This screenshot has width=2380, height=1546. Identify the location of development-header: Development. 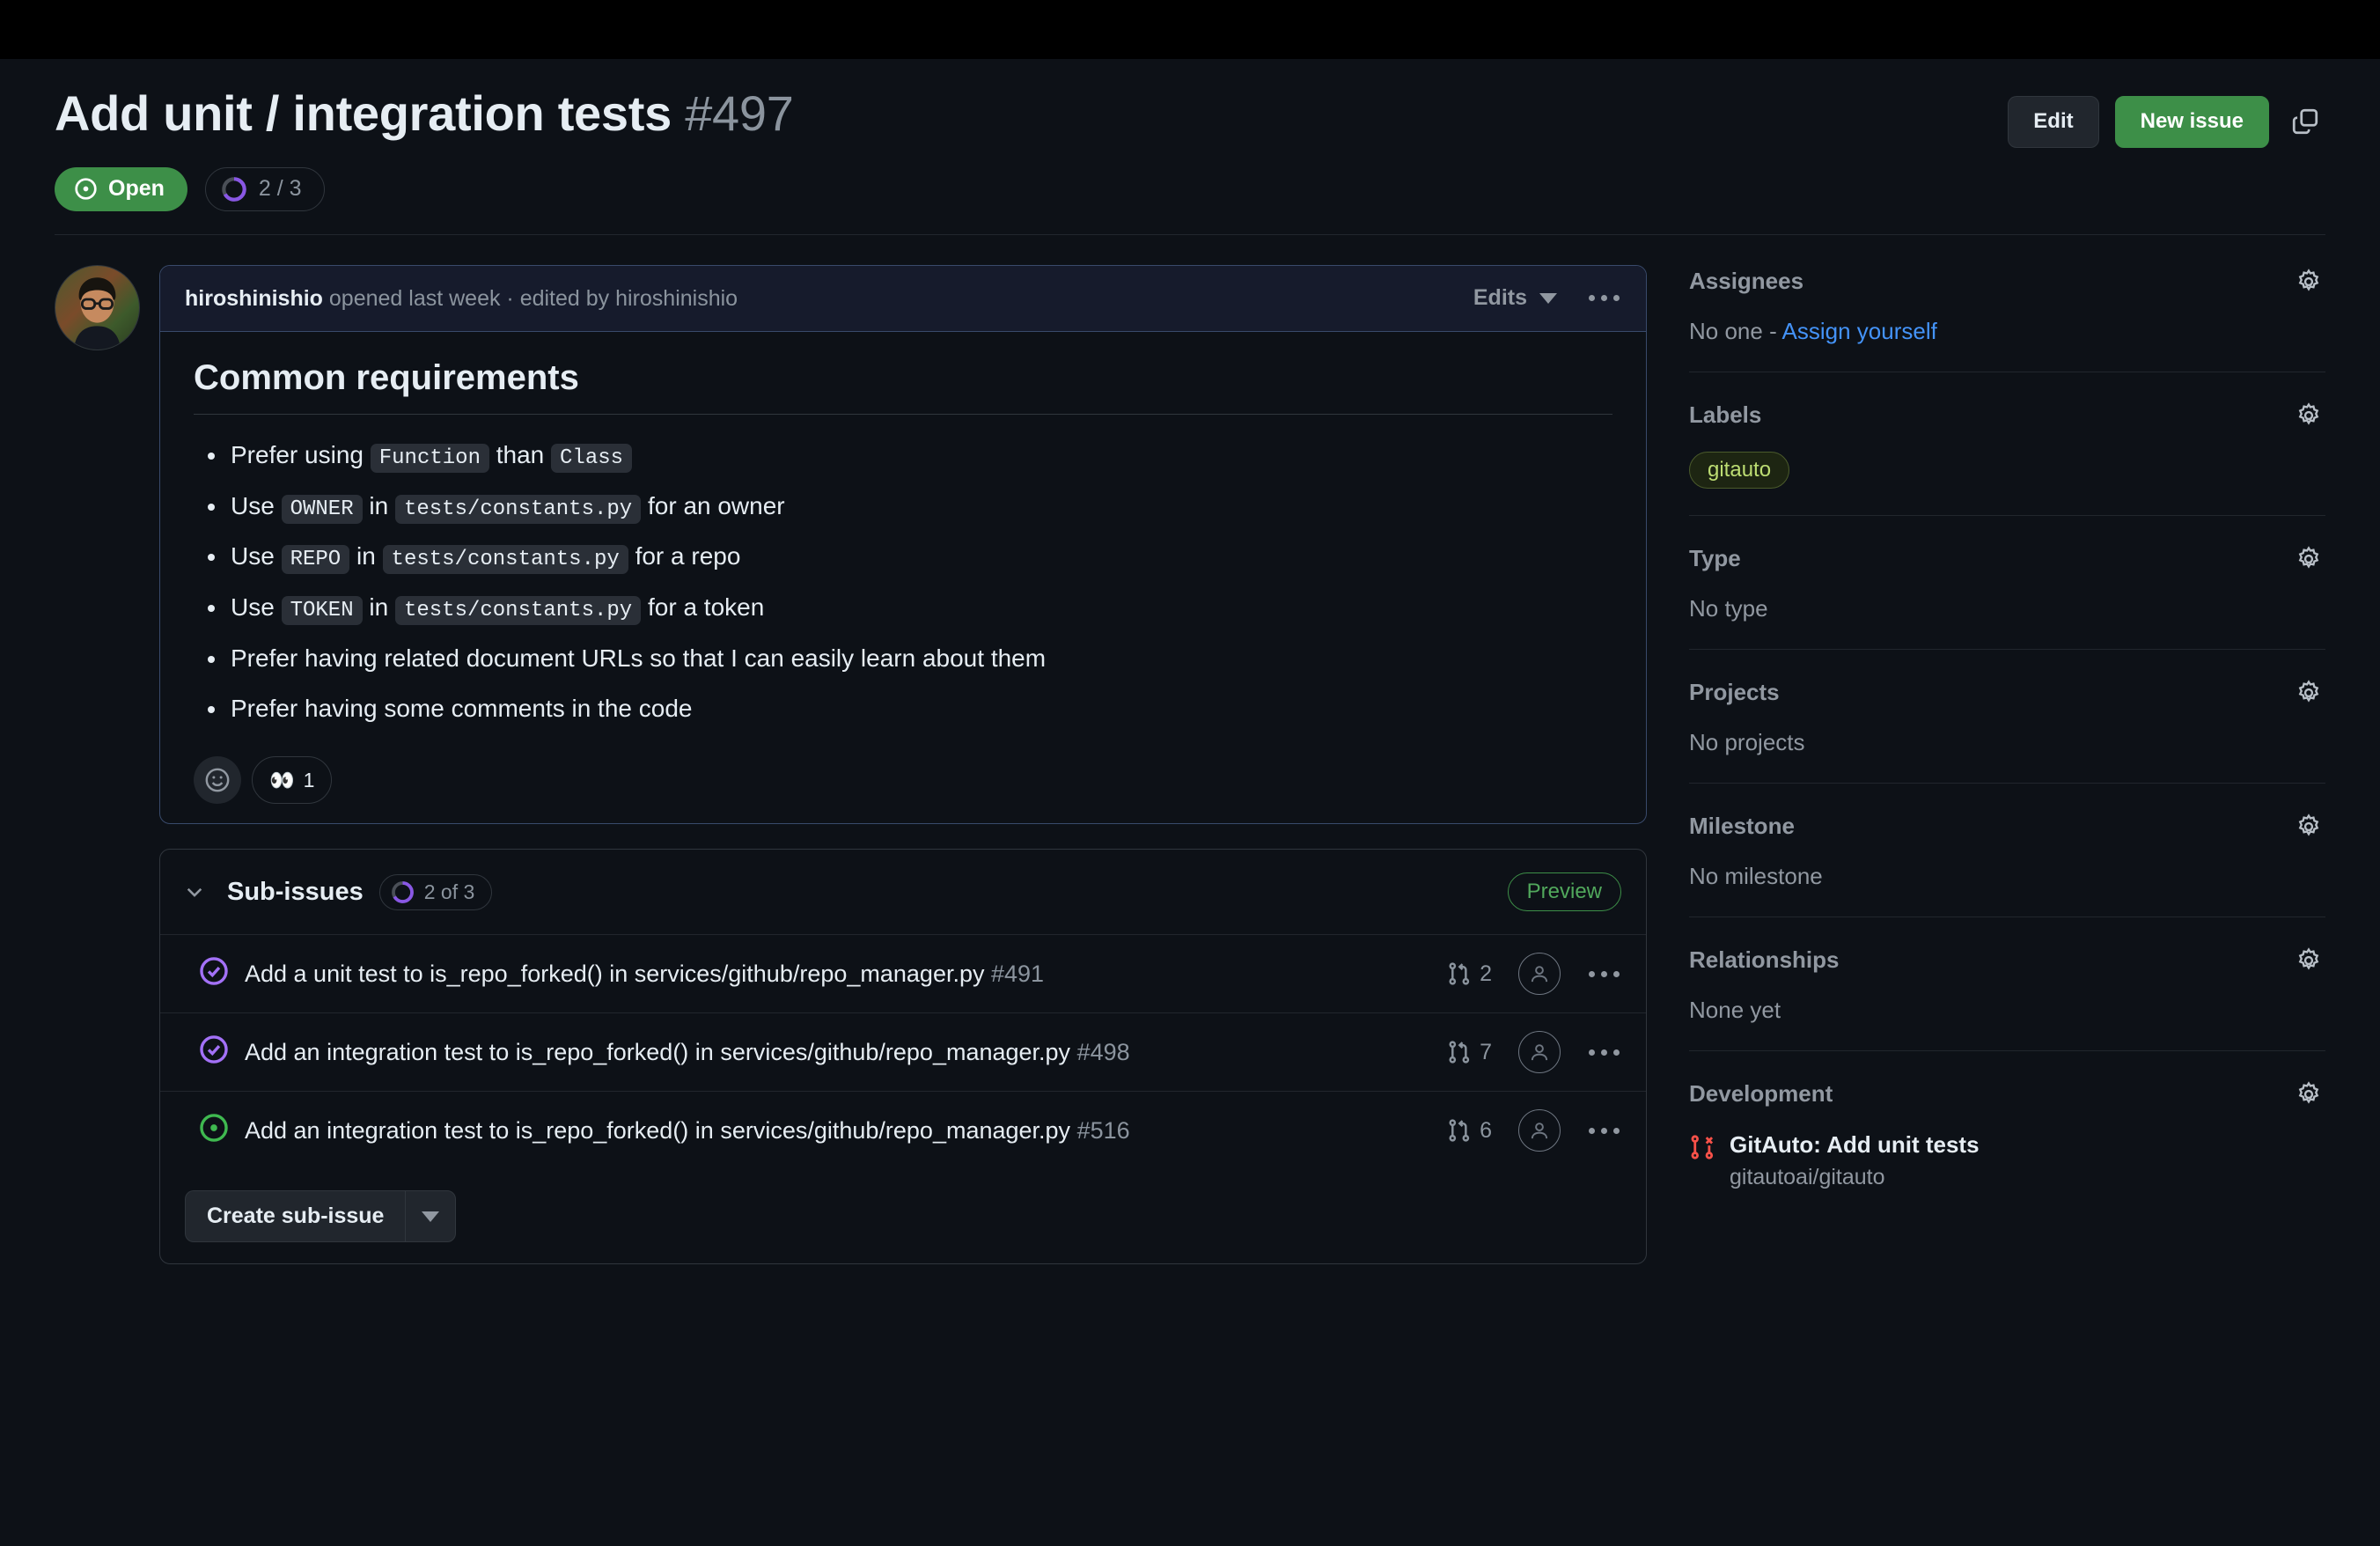
(2007, 1094).